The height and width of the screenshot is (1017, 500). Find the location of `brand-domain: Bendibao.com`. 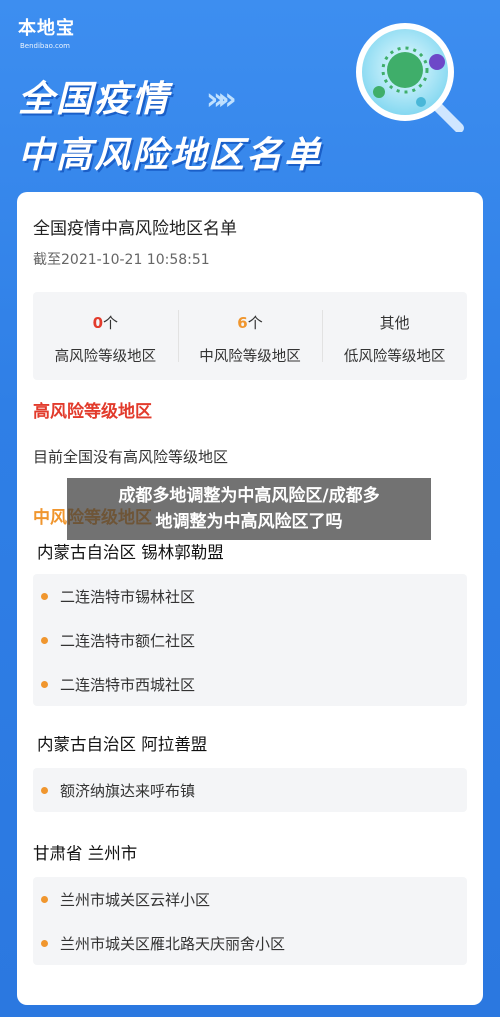

brand-domain: Bendibao.com is located at coordinates (45, 46).